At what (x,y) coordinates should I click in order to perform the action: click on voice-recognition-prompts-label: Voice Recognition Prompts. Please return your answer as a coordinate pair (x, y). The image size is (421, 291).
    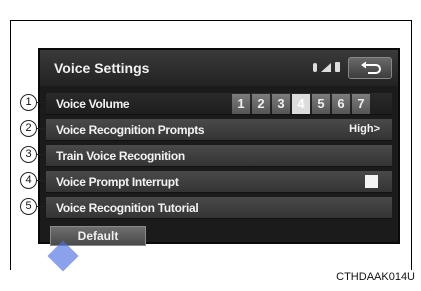
    Looking at the image, I should click on (130, 130).